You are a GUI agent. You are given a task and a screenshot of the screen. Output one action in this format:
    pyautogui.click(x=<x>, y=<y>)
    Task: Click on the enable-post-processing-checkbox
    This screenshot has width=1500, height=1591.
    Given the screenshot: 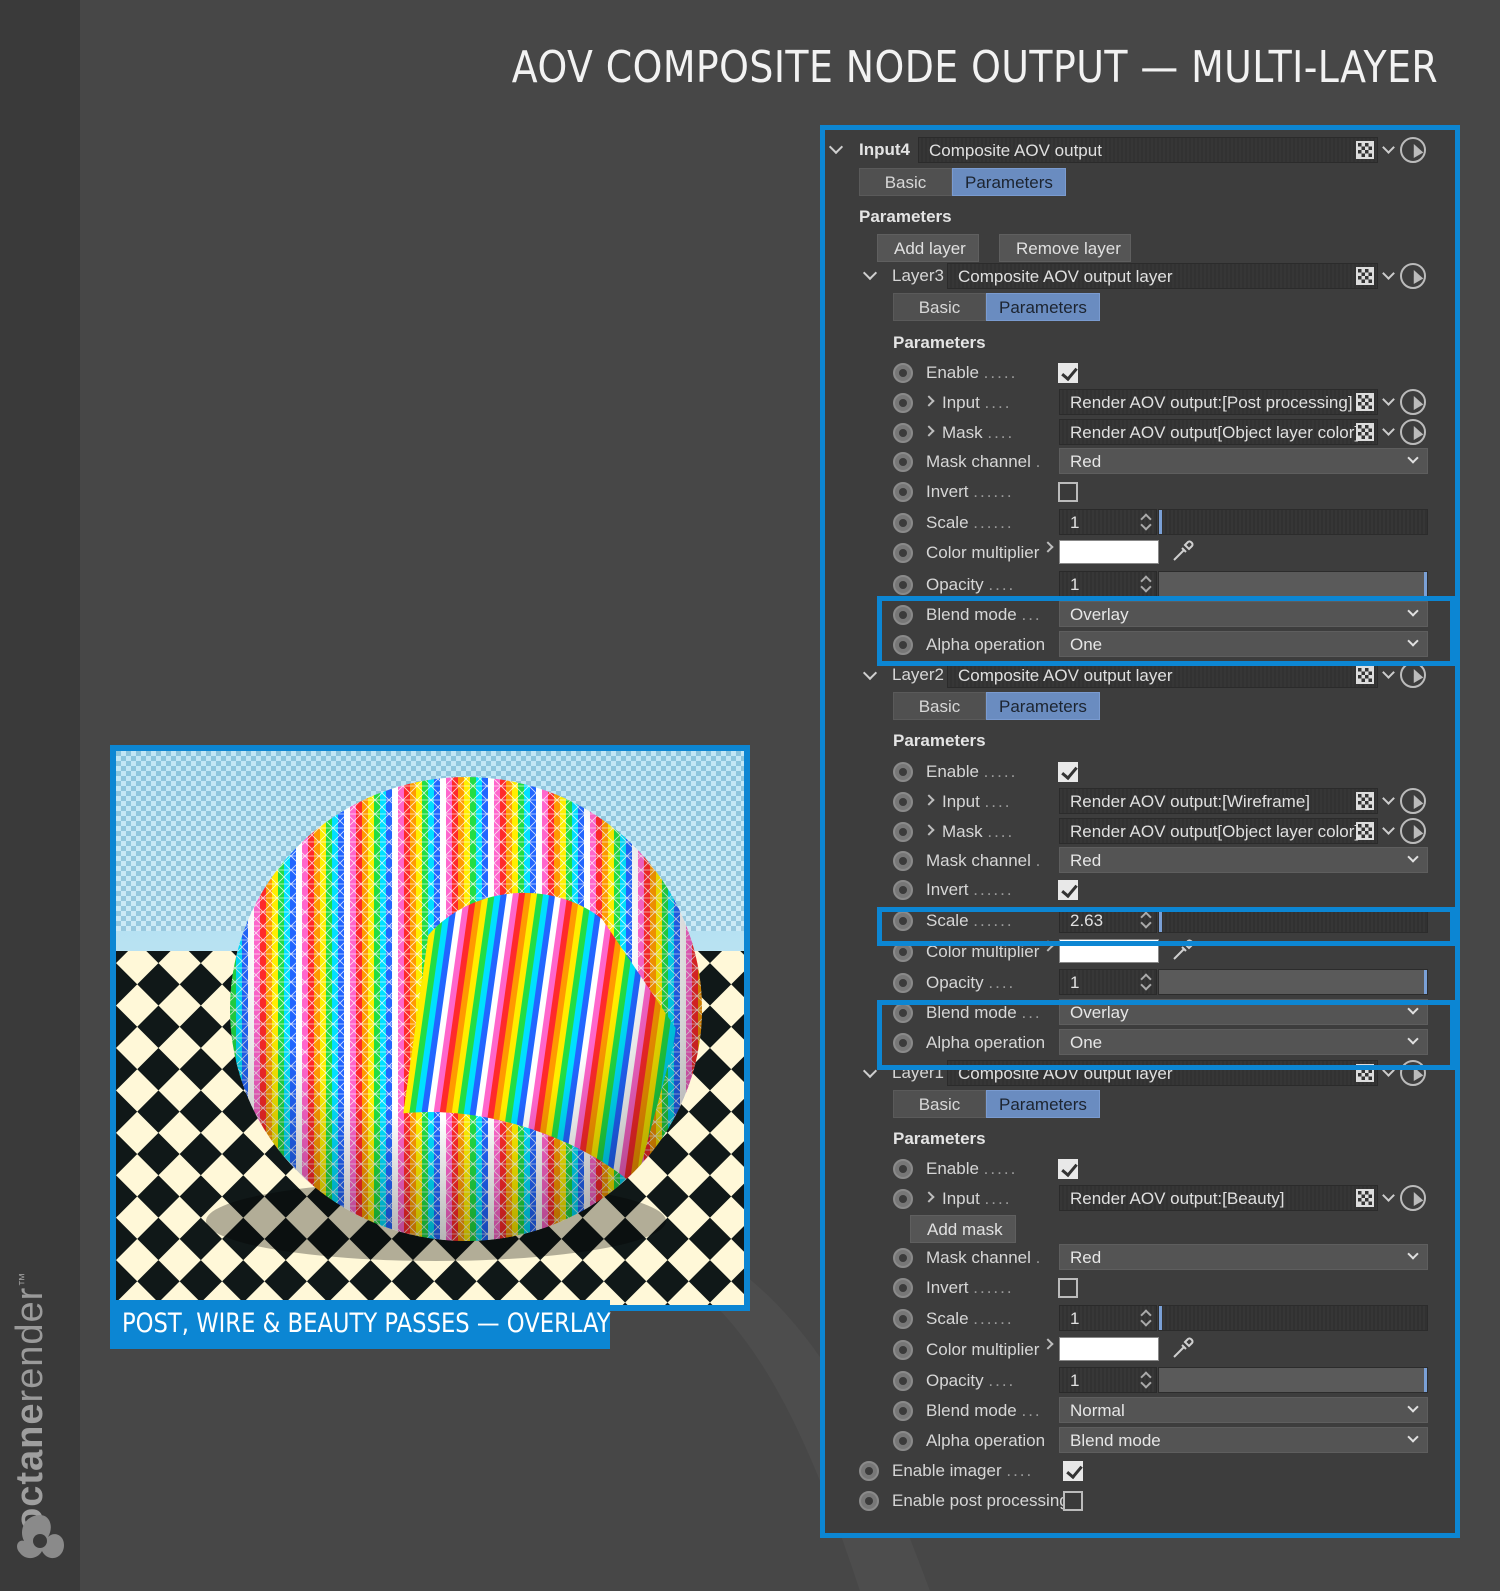 What is the action you would take?
    pyautogui.click(x=1073, y=1501)
    